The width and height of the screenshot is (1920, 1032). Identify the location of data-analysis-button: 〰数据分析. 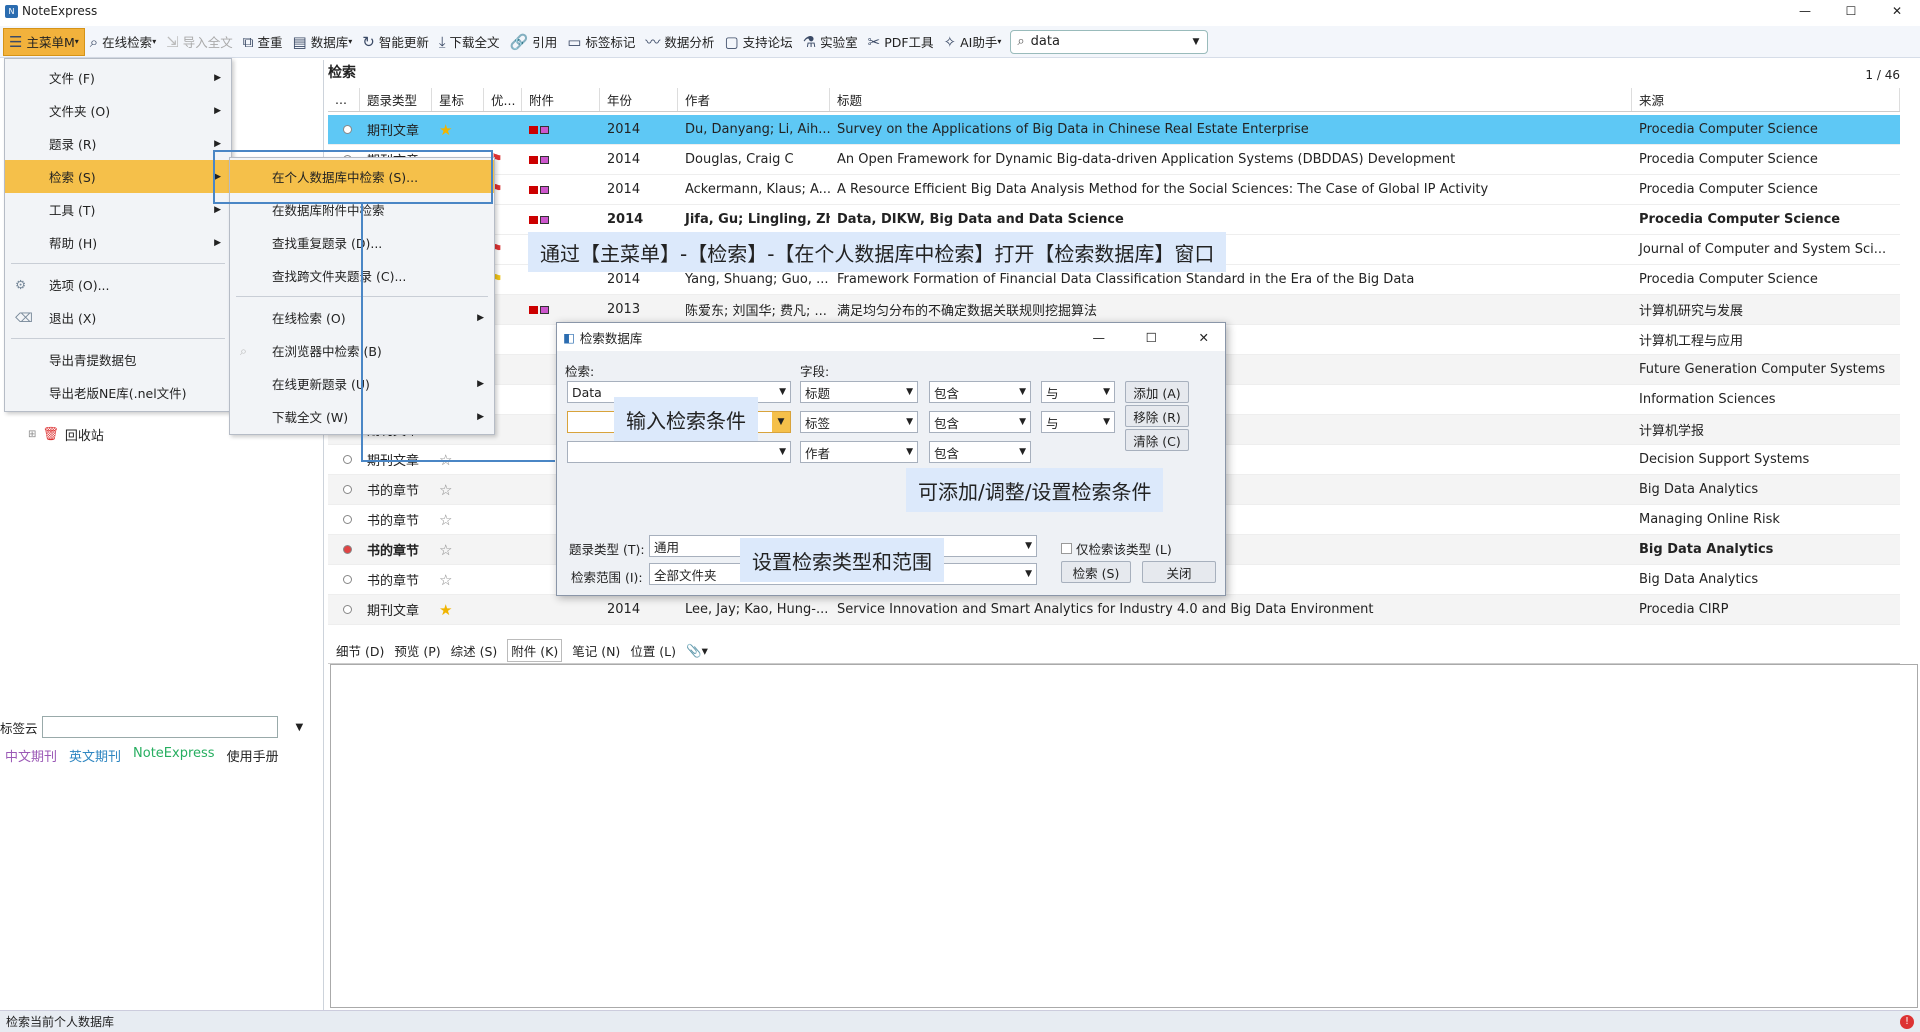
(679, 42).